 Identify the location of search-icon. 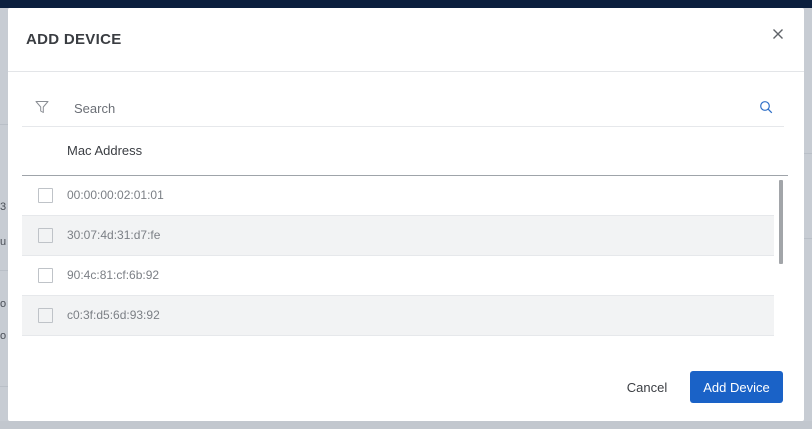
(766, 107).